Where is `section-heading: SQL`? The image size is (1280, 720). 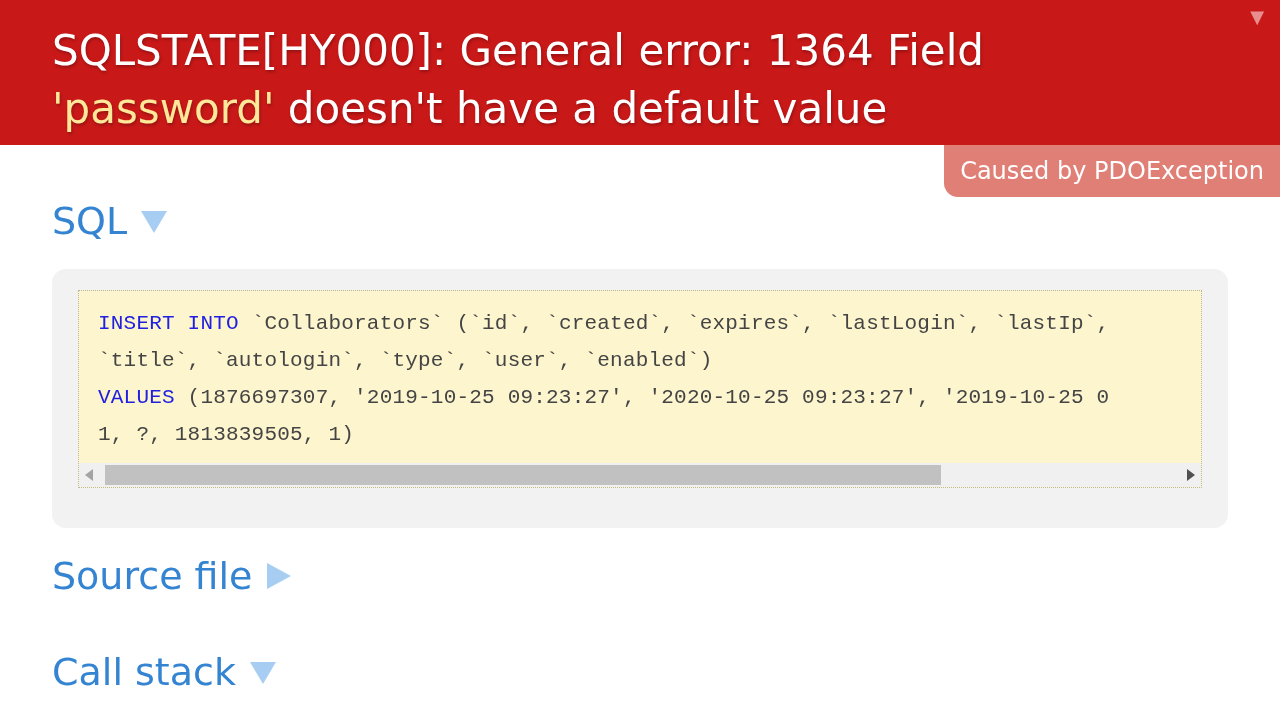 section-heading: SQL is located at coordinates (110, 221).